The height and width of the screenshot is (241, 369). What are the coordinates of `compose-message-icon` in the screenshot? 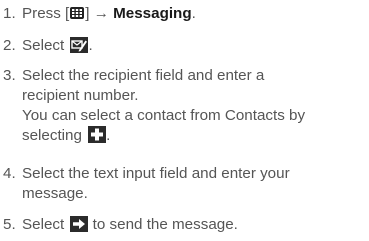 It's located at (79, 48).